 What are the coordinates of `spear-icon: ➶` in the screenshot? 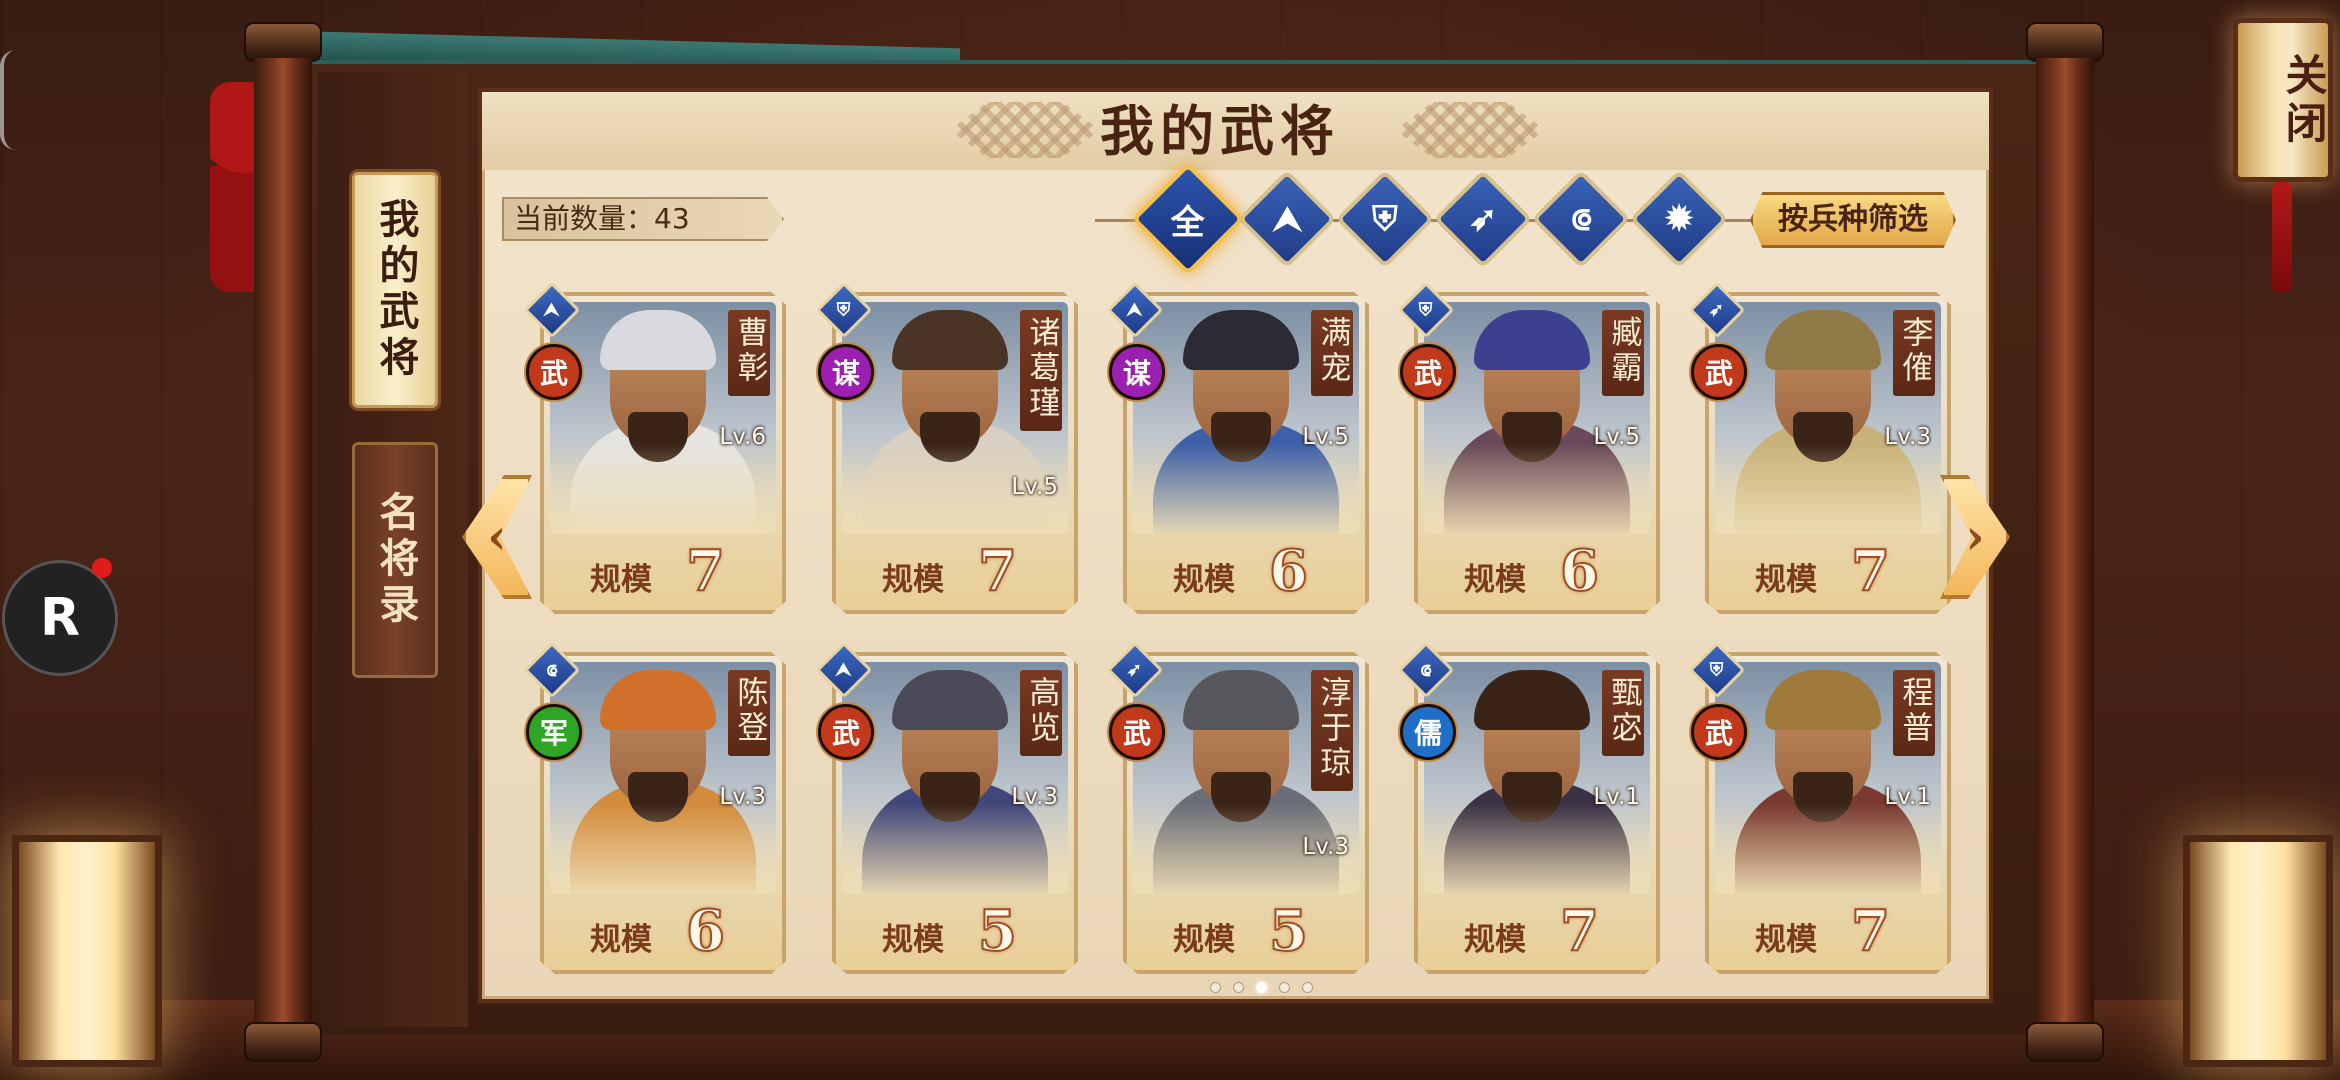 It's located at (1483, 219).